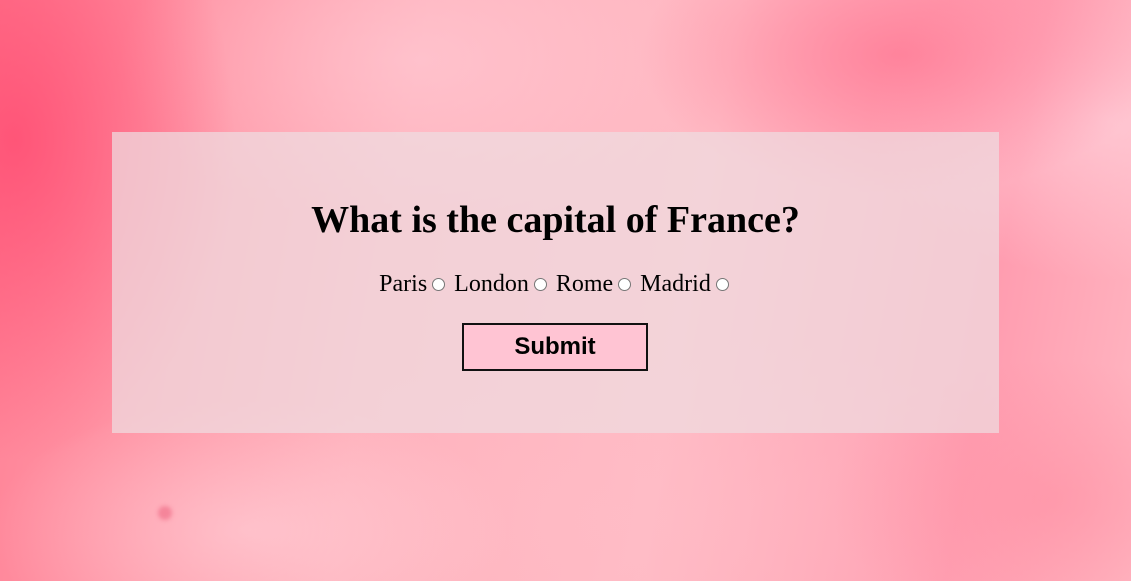  I want to click on option-rome: Rome, so click(595, 284).